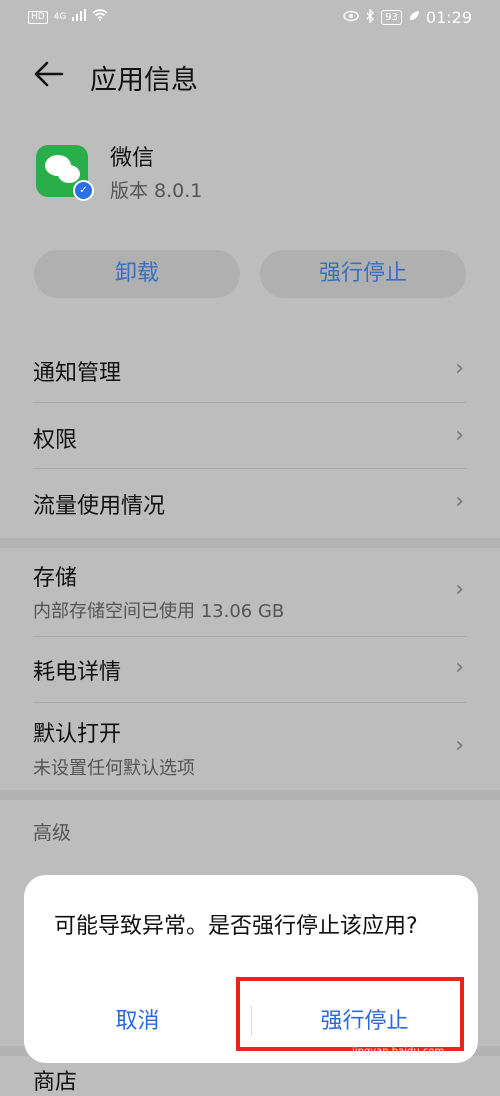  Describe the element at coordinates (398, 1051) in the screenshot. I see `watermark-url: jingyan.baidu.com` at that location.